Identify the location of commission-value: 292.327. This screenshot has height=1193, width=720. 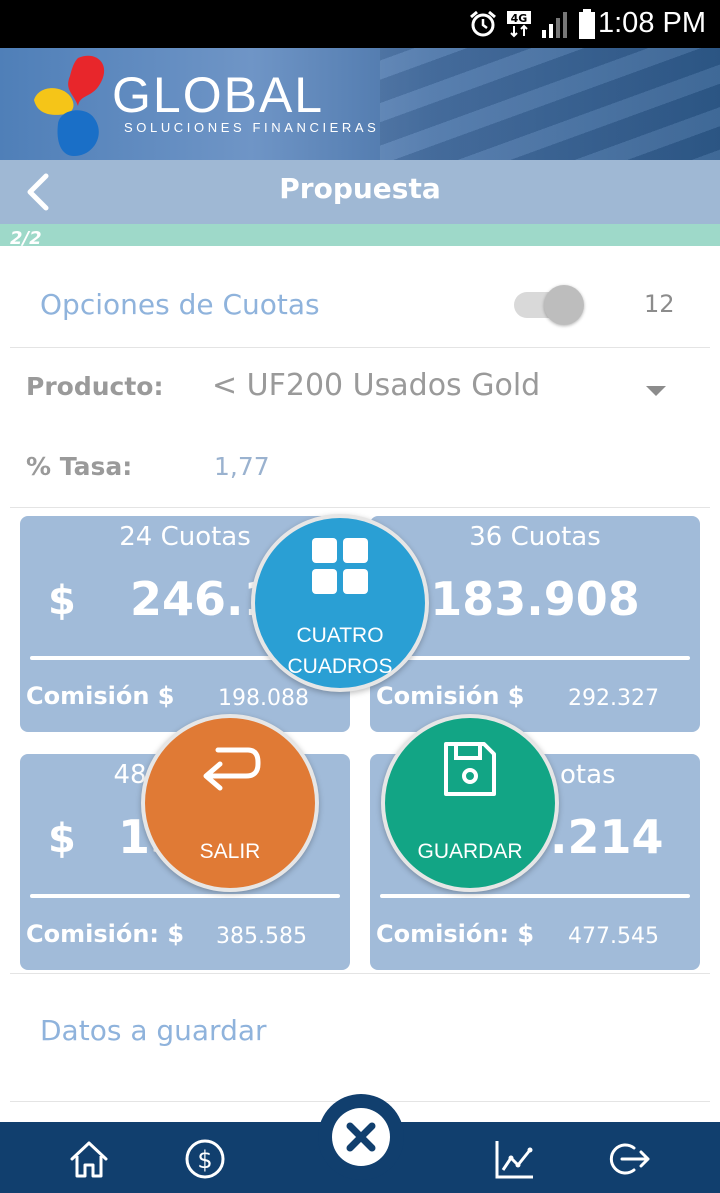
(613, 698).